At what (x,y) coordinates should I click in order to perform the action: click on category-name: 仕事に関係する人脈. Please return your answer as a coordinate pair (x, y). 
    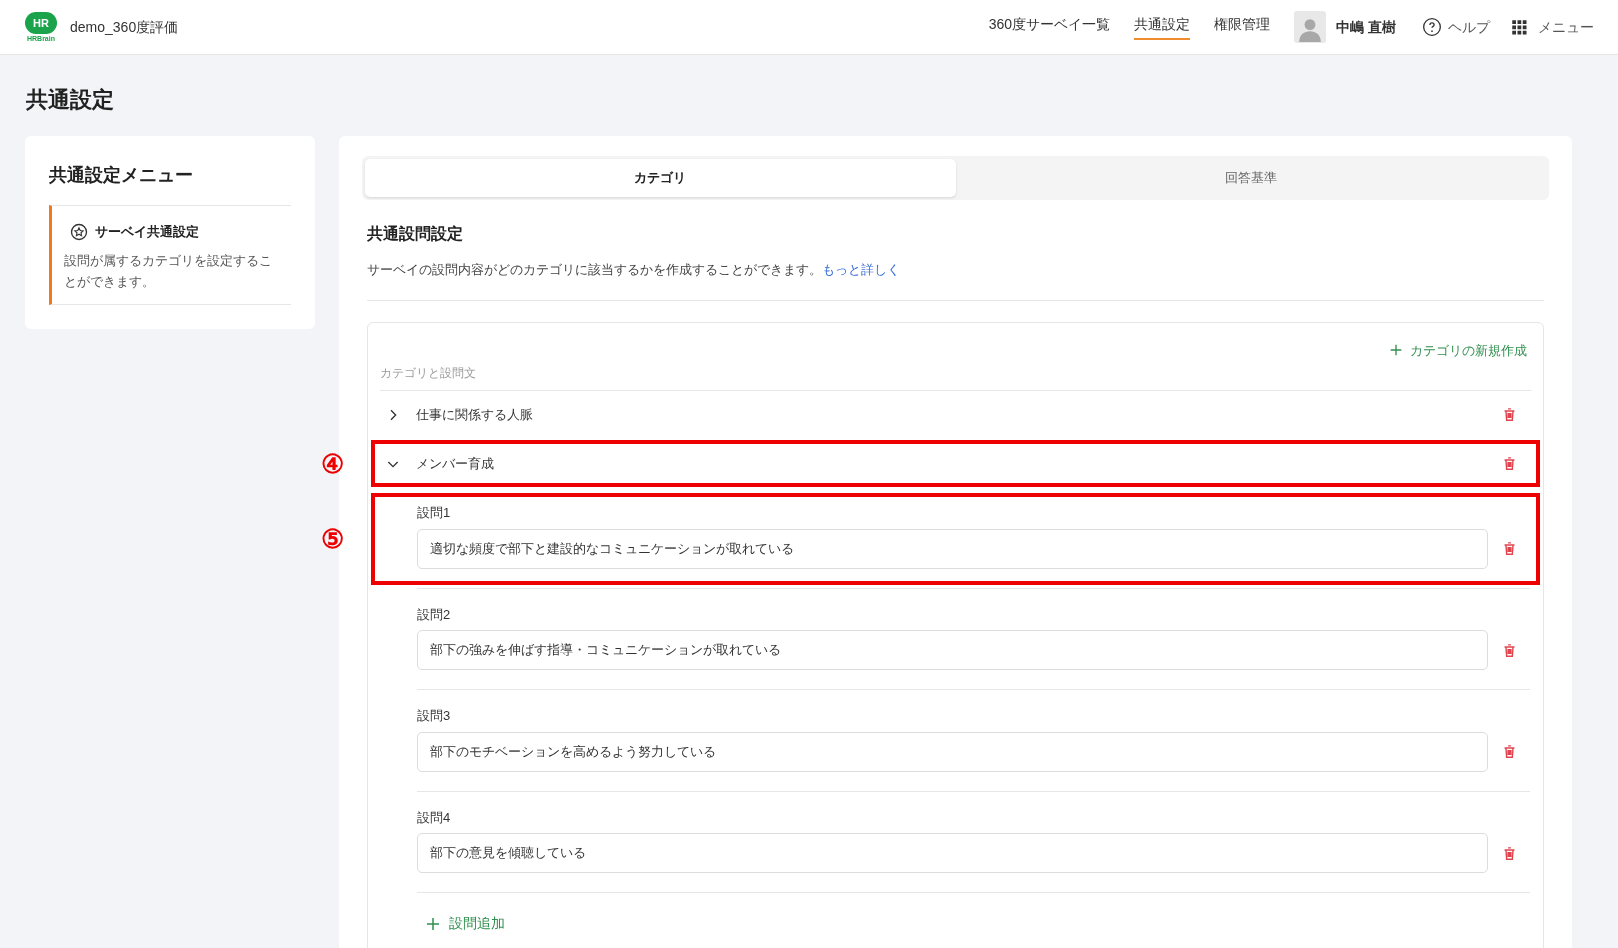
    Looking at the image, I should click on (475, 414).